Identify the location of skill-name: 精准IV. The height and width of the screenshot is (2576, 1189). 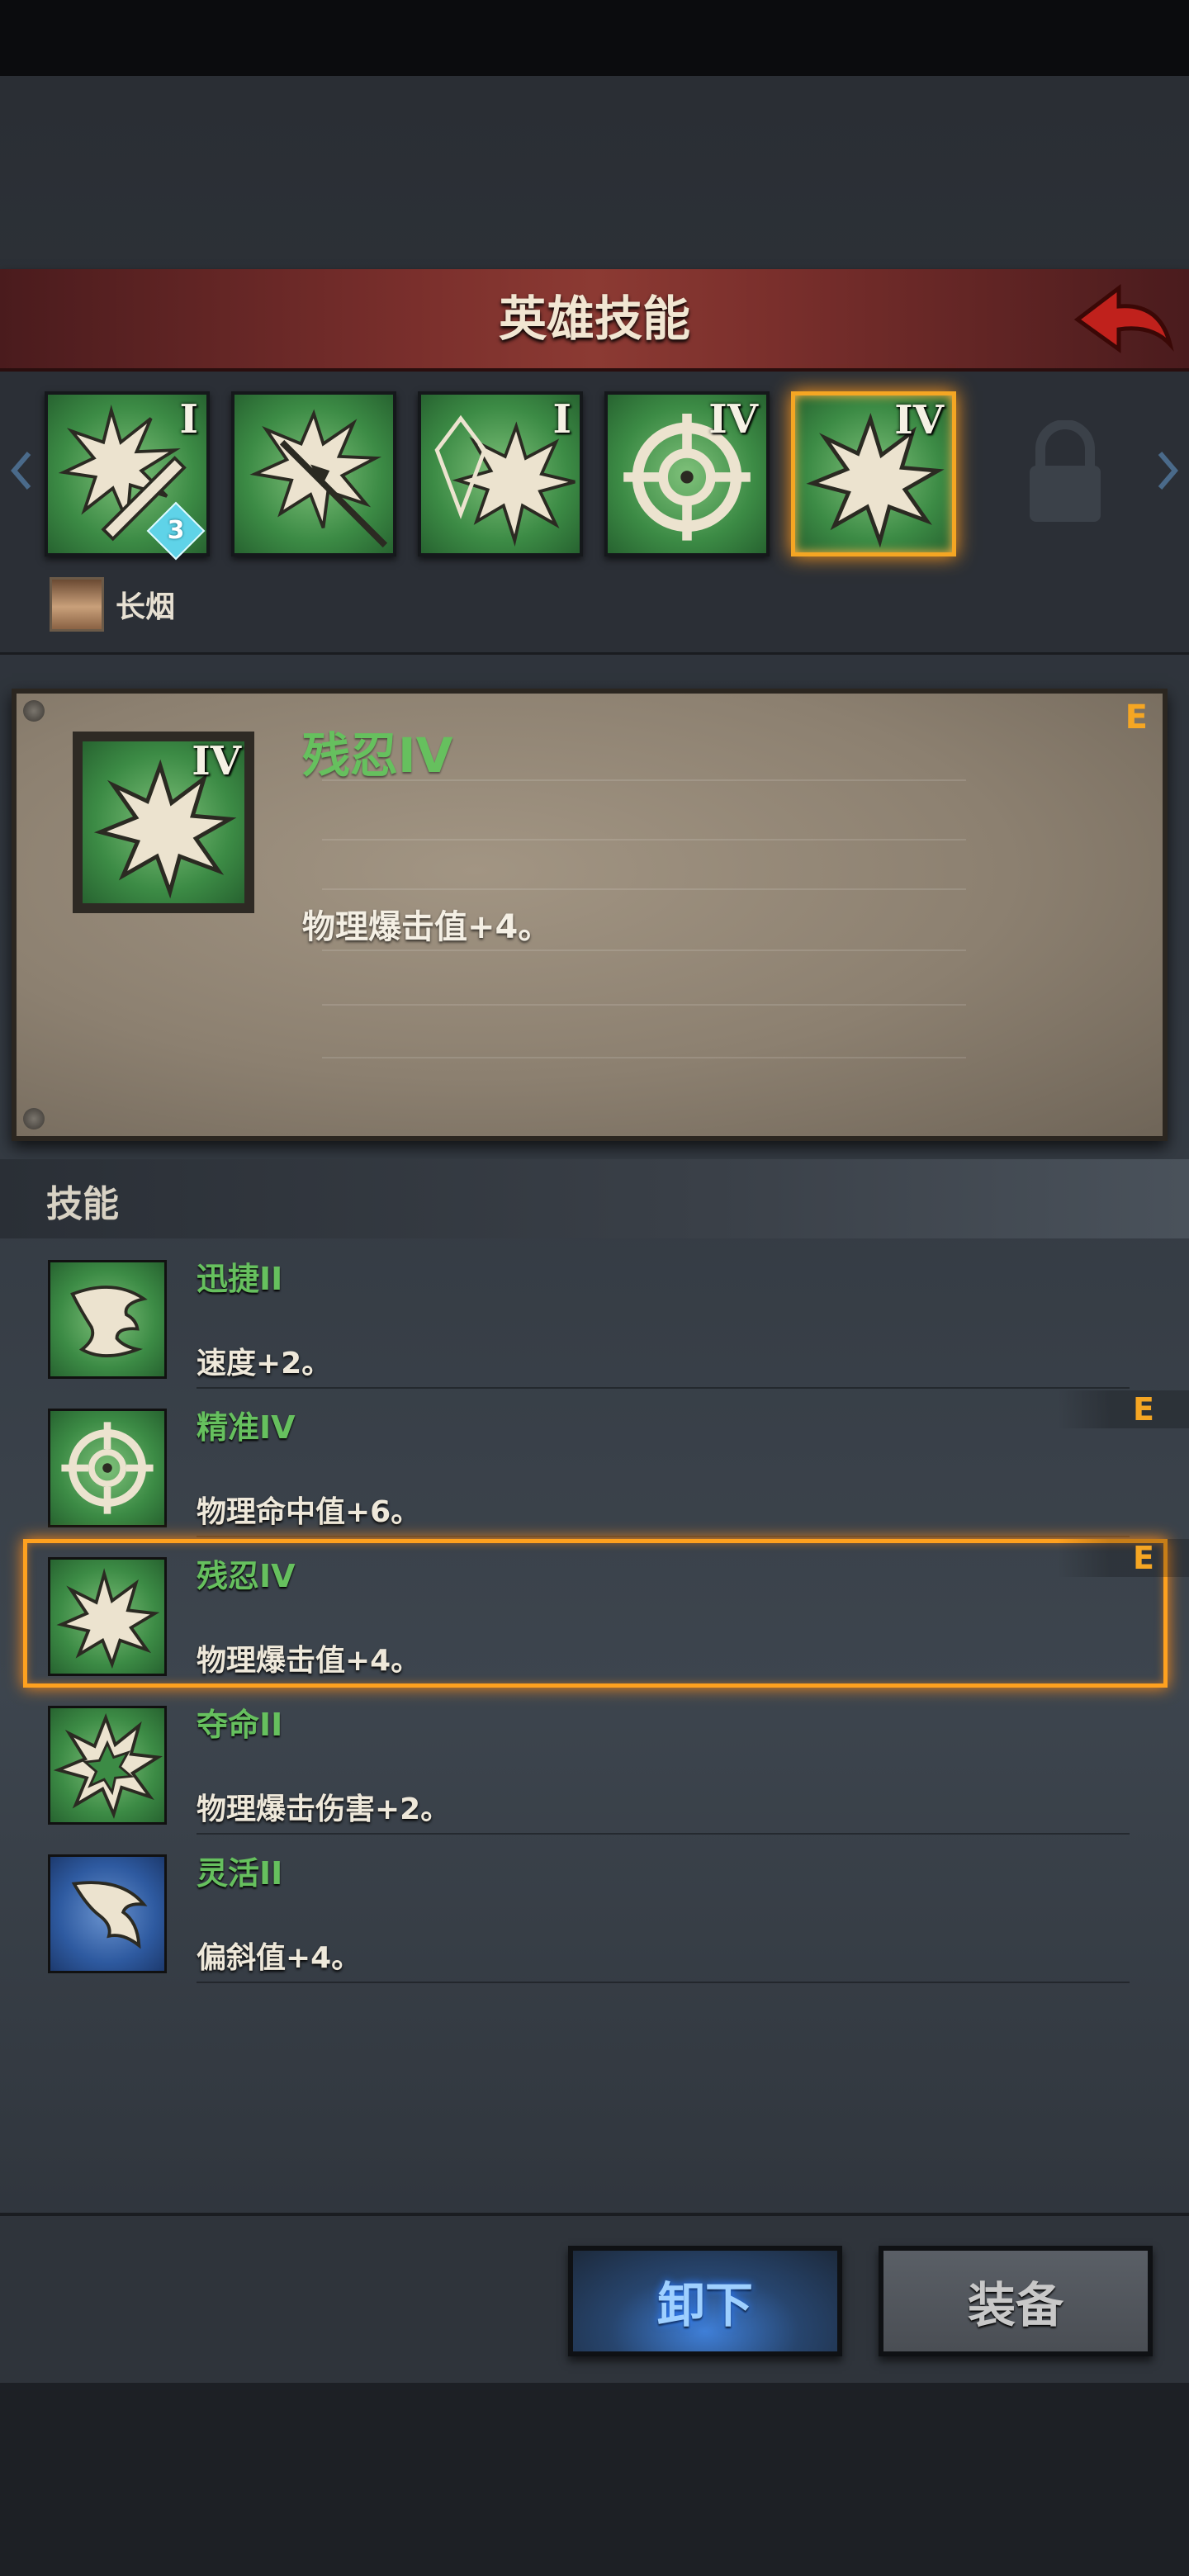
(246, 1427).